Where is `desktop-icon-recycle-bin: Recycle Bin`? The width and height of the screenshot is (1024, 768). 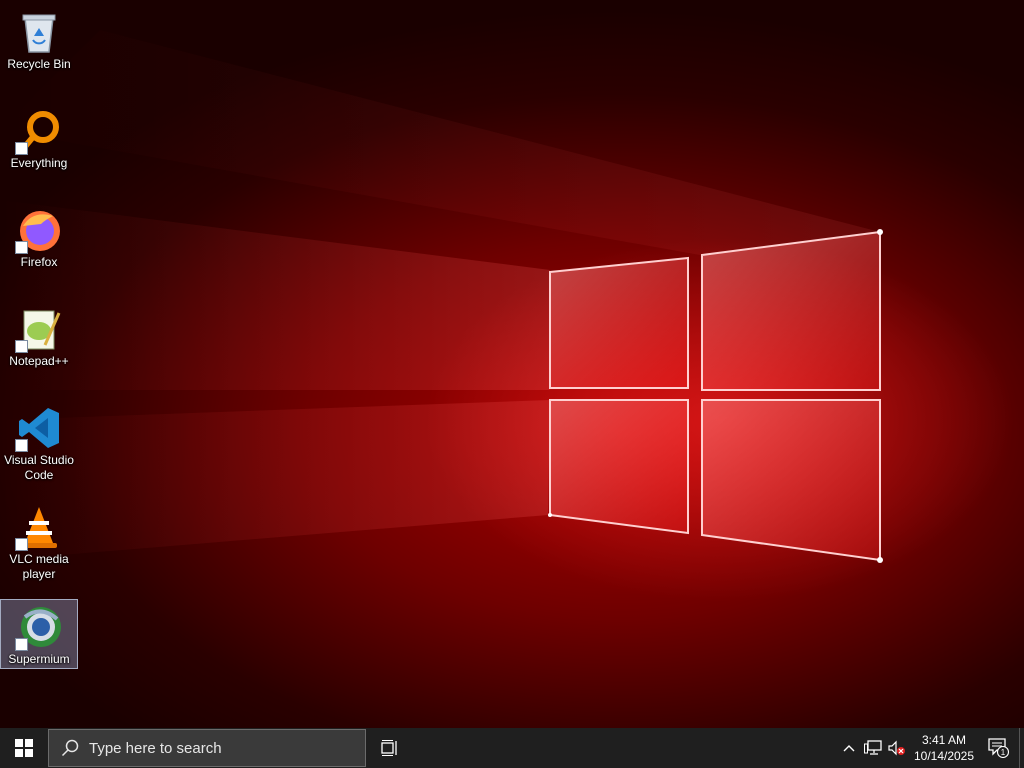
desktop-icon-recycle-bin: Recycle Bin is located at coordinates (39, 39).